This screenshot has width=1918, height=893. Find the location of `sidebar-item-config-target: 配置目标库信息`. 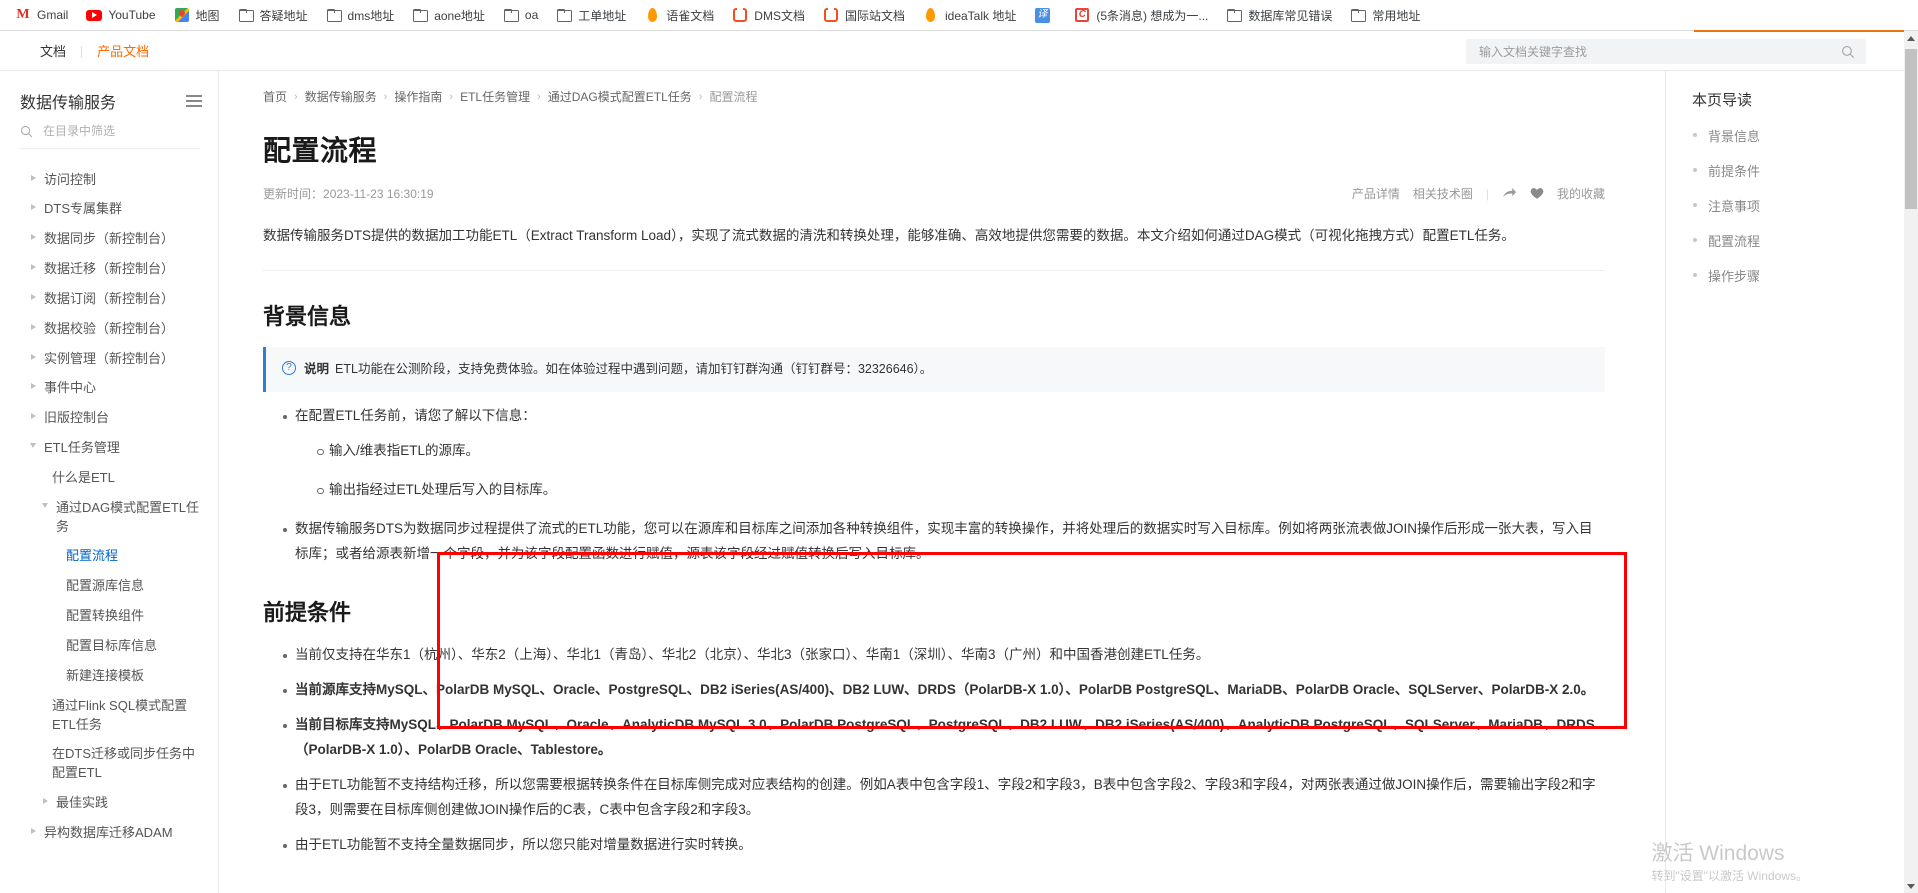

sidebar-item-config-target: 配置目标库信息 is located at coordinates (109, 647).